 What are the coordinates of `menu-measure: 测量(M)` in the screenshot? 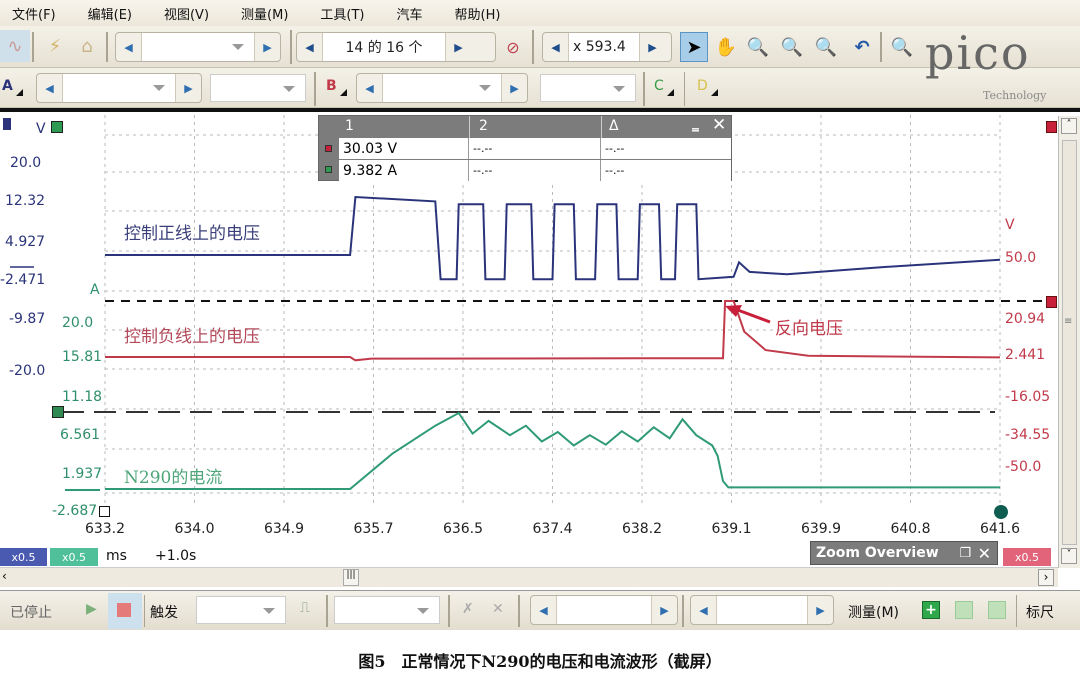 It's located at (264, 13).